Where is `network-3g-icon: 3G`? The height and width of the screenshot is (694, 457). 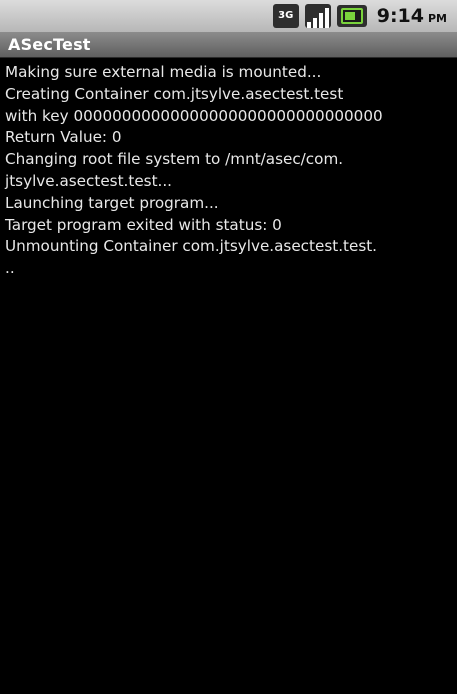
network-3g-icon: 3G is located at coordinates (285, 16).